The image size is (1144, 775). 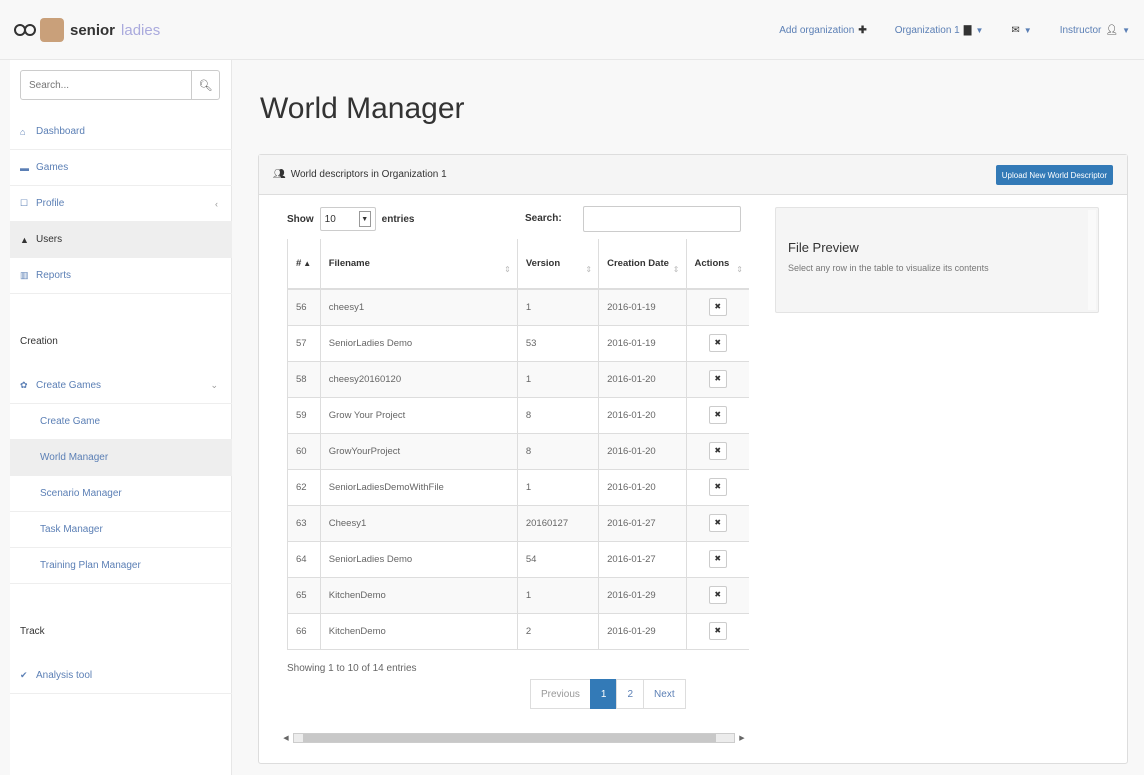 I want to click on pagination-previous: Previous, so click(x=560, y=694).